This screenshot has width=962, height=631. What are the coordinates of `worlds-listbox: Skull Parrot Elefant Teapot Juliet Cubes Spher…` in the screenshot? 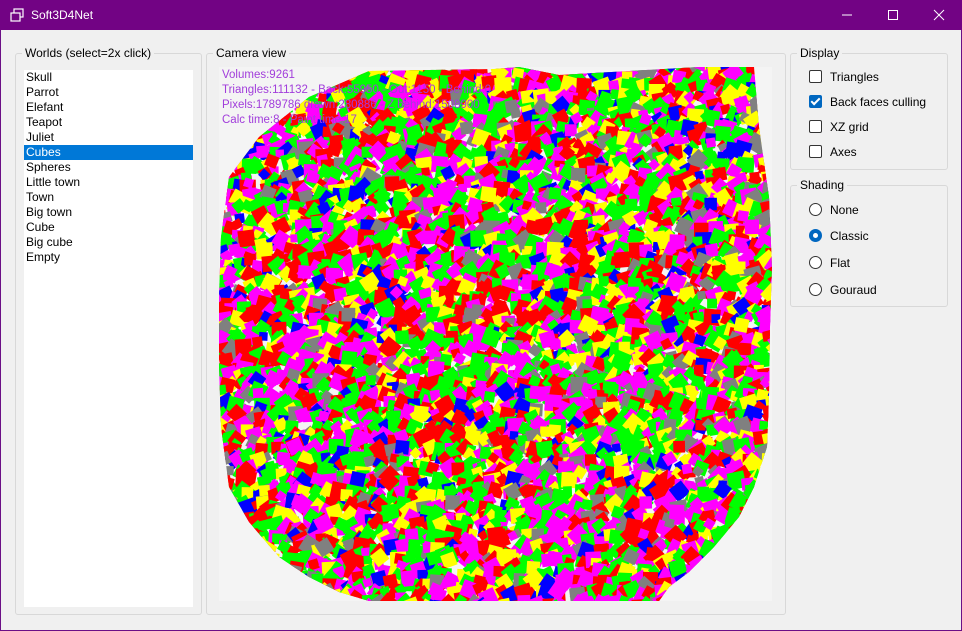 It's located at (108, 338).